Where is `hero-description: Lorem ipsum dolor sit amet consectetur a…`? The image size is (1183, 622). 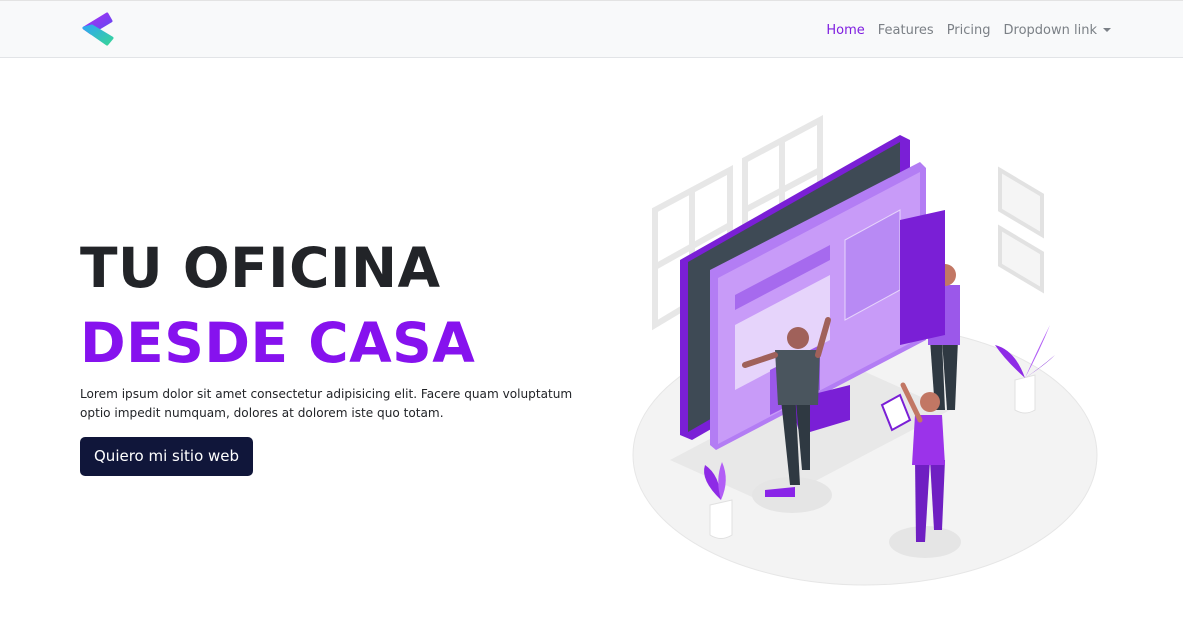 hero-description: Lorem ipsum dolor sit amet consectetur a… is located at coordinates (326, 403).